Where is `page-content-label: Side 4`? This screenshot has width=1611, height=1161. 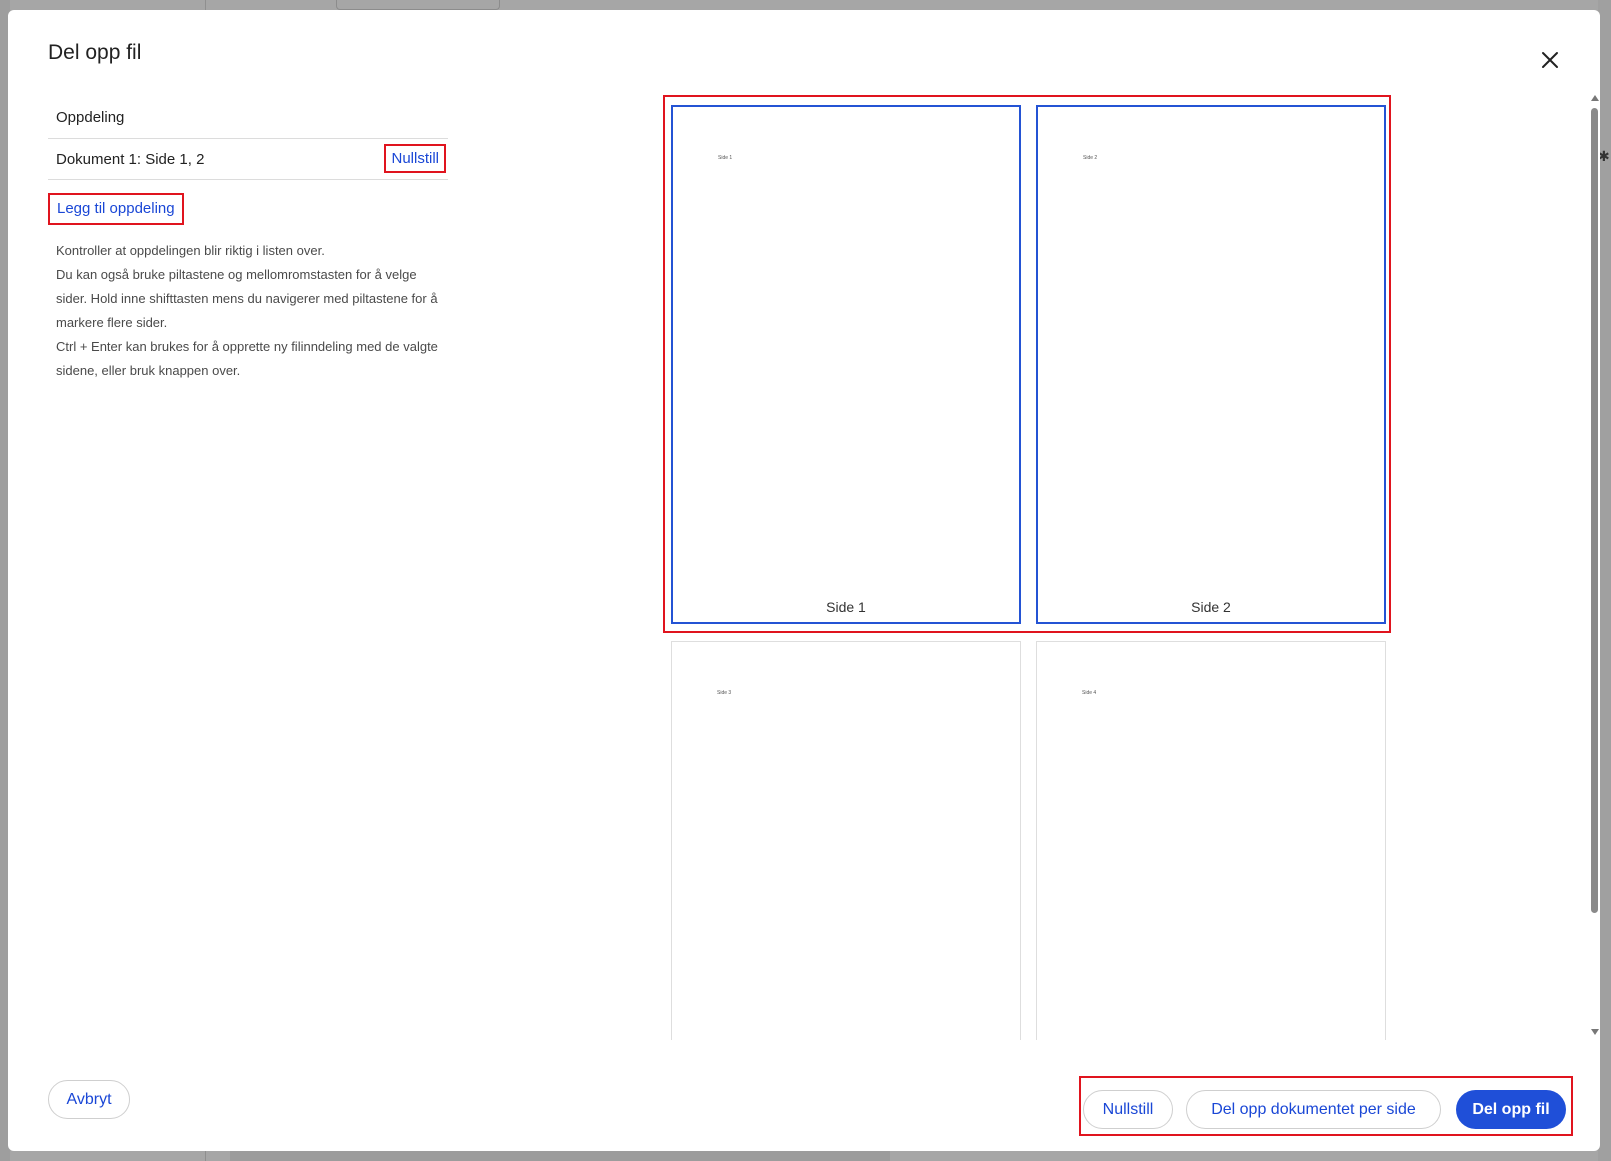 page-content-label: Side 4 is located at coordinates (1089, 693).